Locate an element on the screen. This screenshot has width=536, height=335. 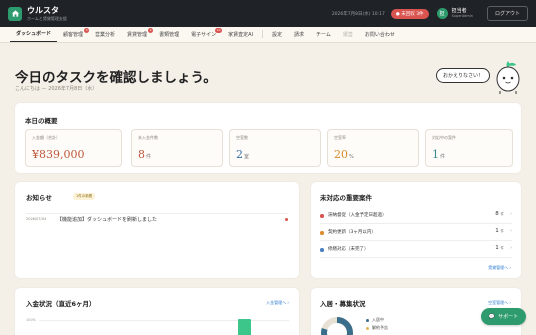
stat-open-cases: 対応中の案件 1件 is located at coordinates (469, 148).